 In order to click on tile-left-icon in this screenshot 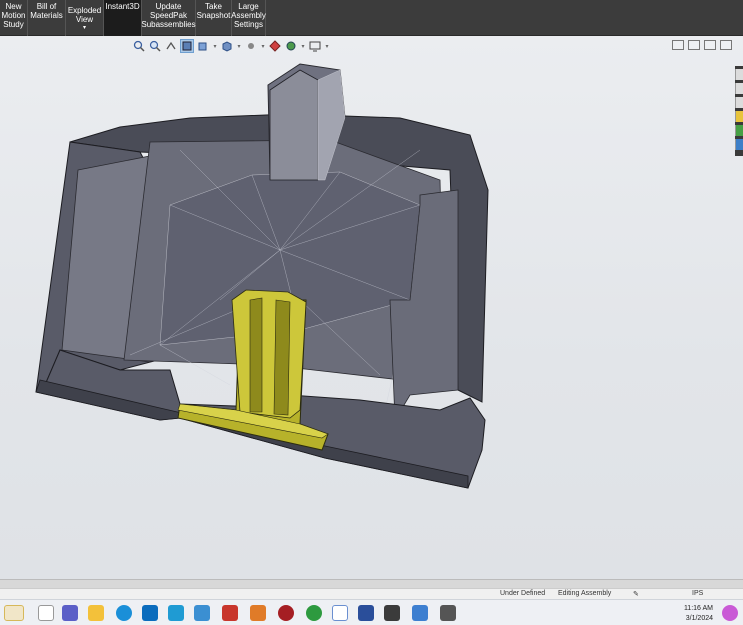, I will do `click(678, 45)`.